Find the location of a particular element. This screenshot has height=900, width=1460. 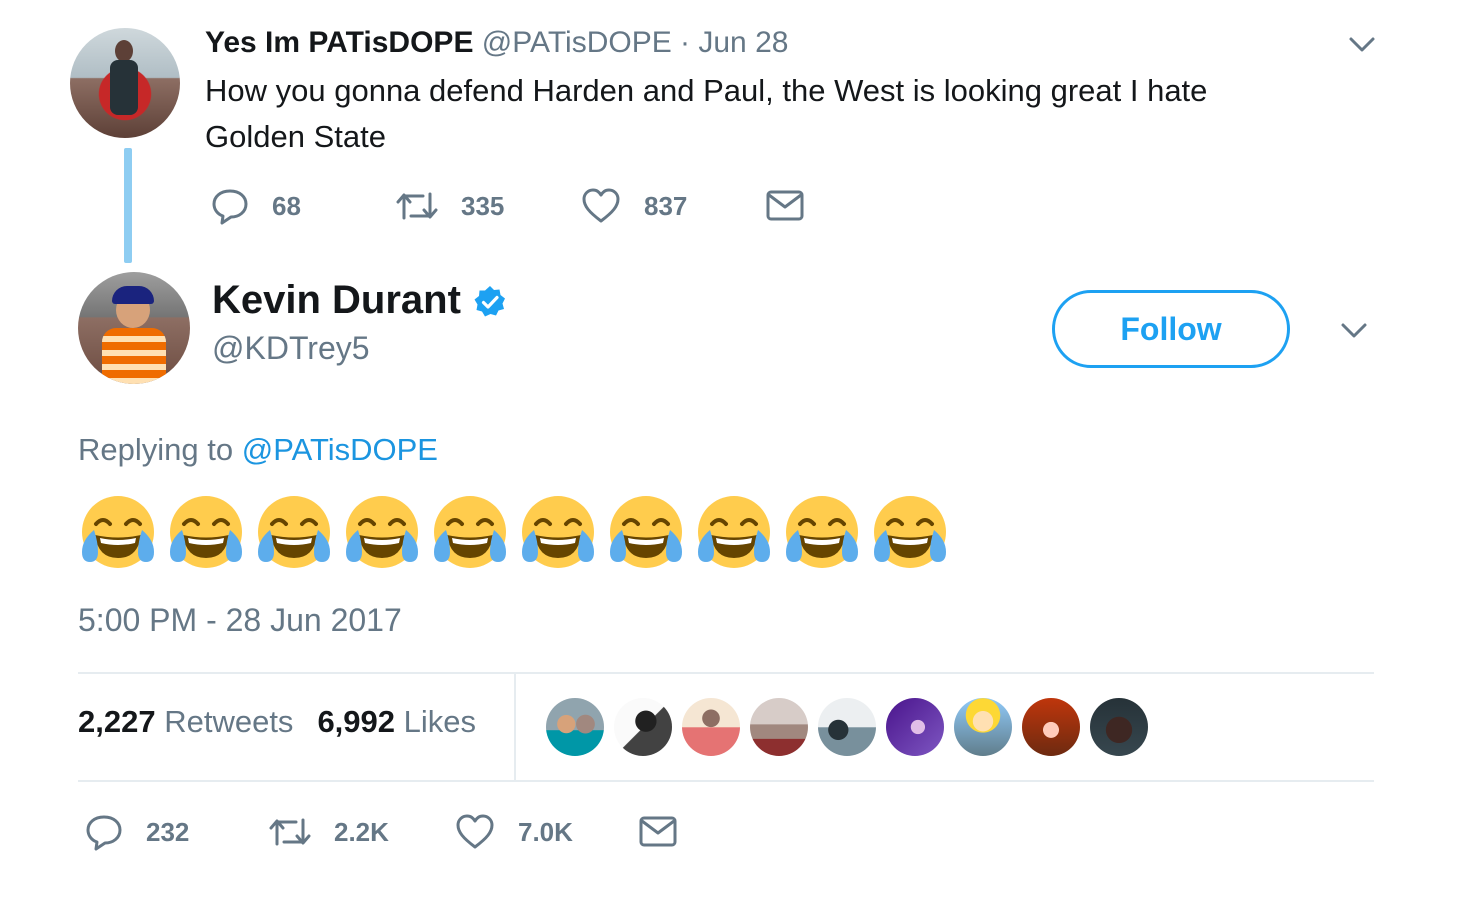

retweet-action: 2.2K is located at coordinates (361, 832).